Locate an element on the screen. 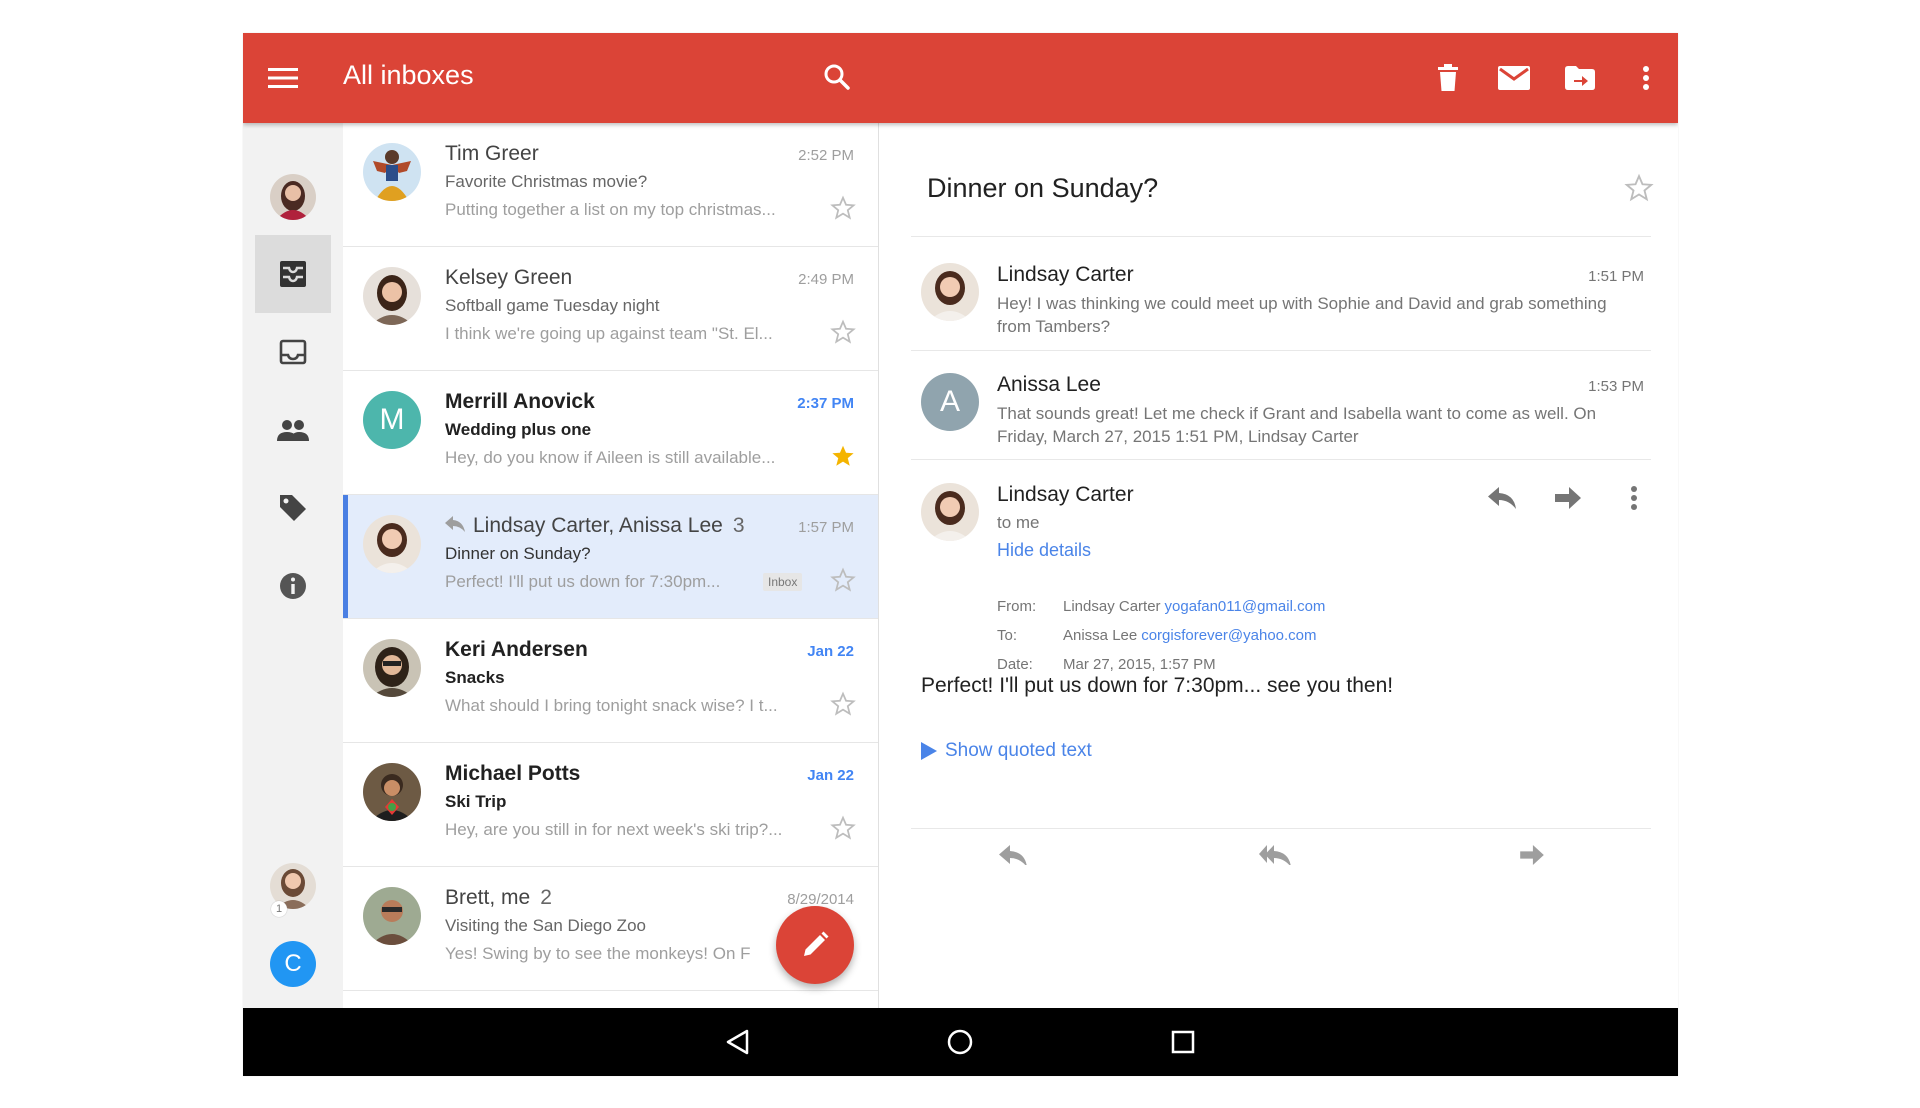 Image resolution: width=1920 pixels, height=1108 pixels. sender-avatar: A is located at coordinates (950, 402).